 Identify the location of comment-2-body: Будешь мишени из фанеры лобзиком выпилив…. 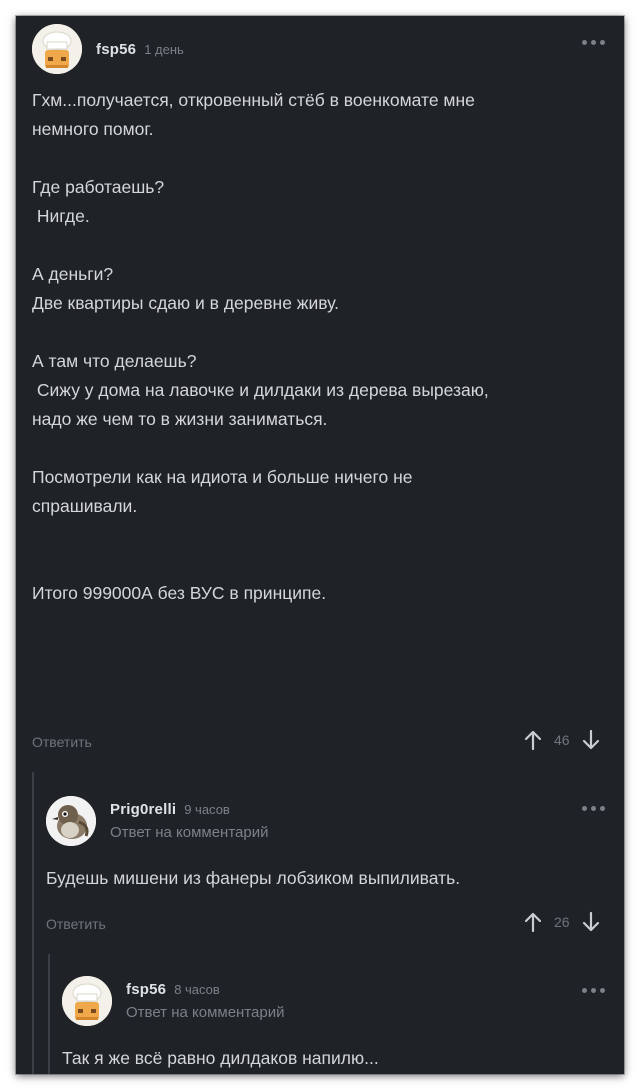
(324, 878).